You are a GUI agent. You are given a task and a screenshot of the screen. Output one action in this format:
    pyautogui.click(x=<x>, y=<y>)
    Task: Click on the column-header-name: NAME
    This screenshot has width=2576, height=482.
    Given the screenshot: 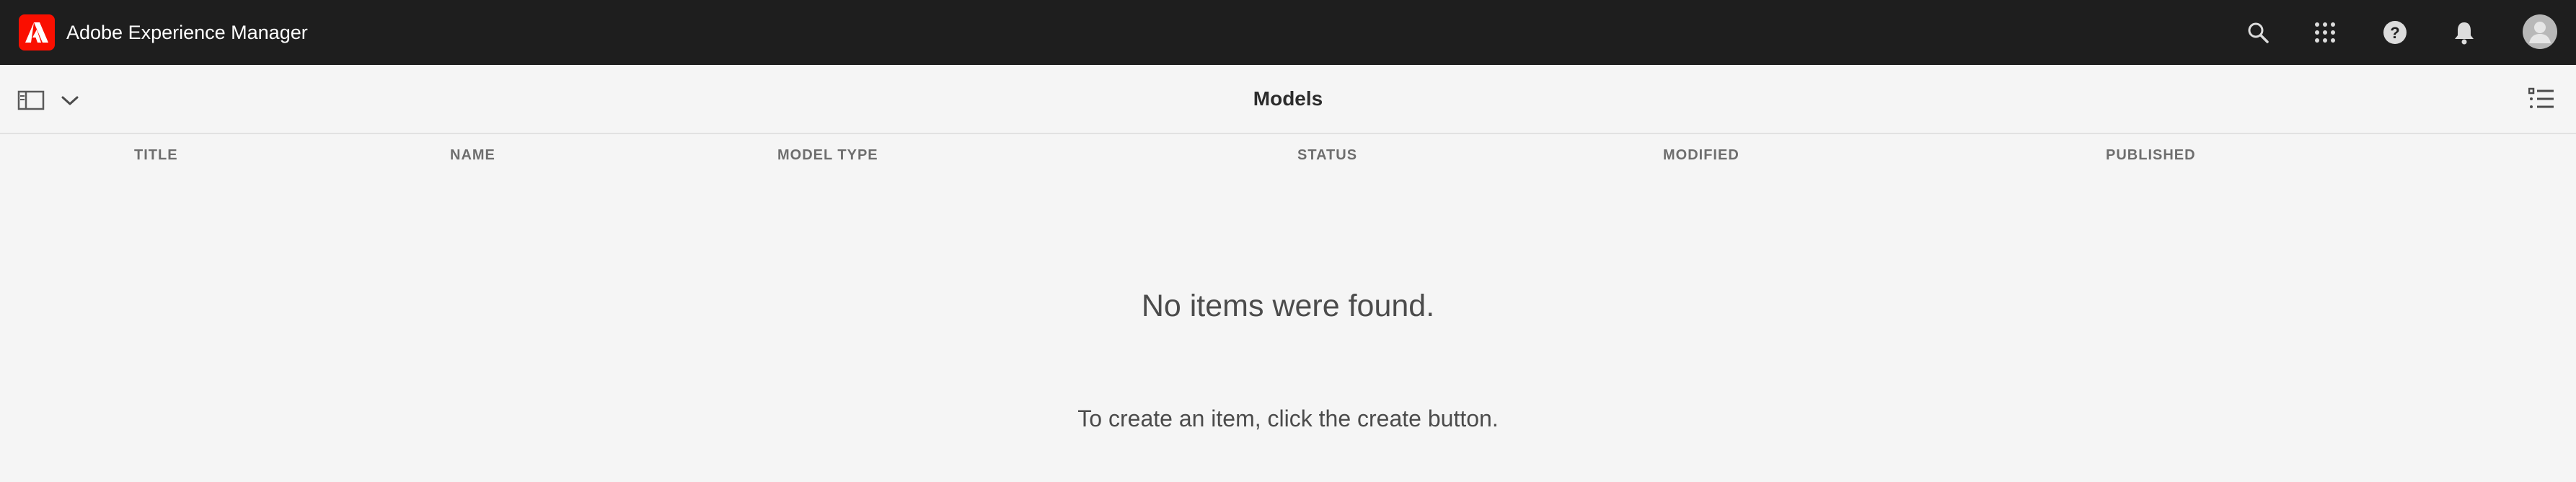 What is the action you would take?
    pyautogui.click(x=472, y=155)
    